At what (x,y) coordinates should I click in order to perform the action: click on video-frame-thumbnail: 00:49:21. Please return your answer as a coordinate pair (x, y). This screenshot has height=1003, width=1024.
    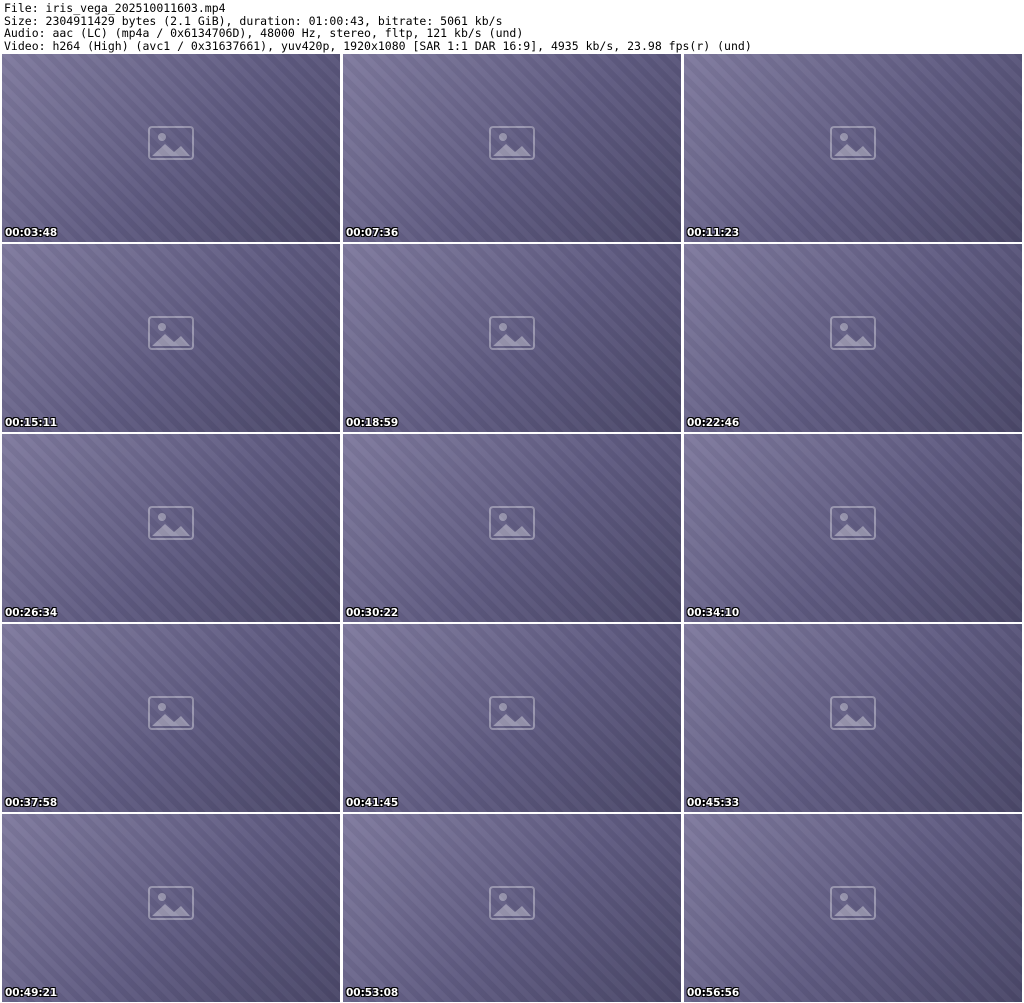
    Looking at the image, I should click on (171, 908).